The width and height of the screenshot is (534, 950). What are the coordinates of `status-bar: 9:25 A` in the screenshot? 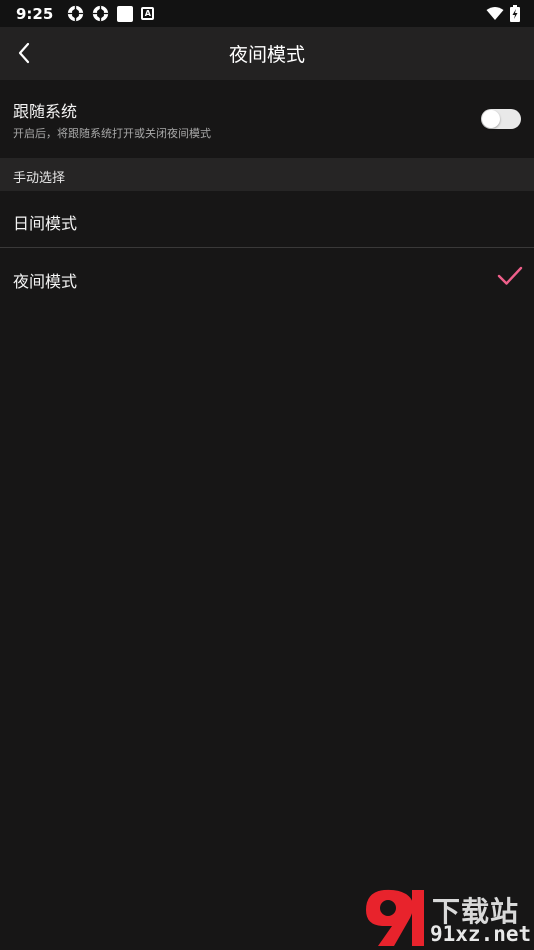 It's located at (267, 13).